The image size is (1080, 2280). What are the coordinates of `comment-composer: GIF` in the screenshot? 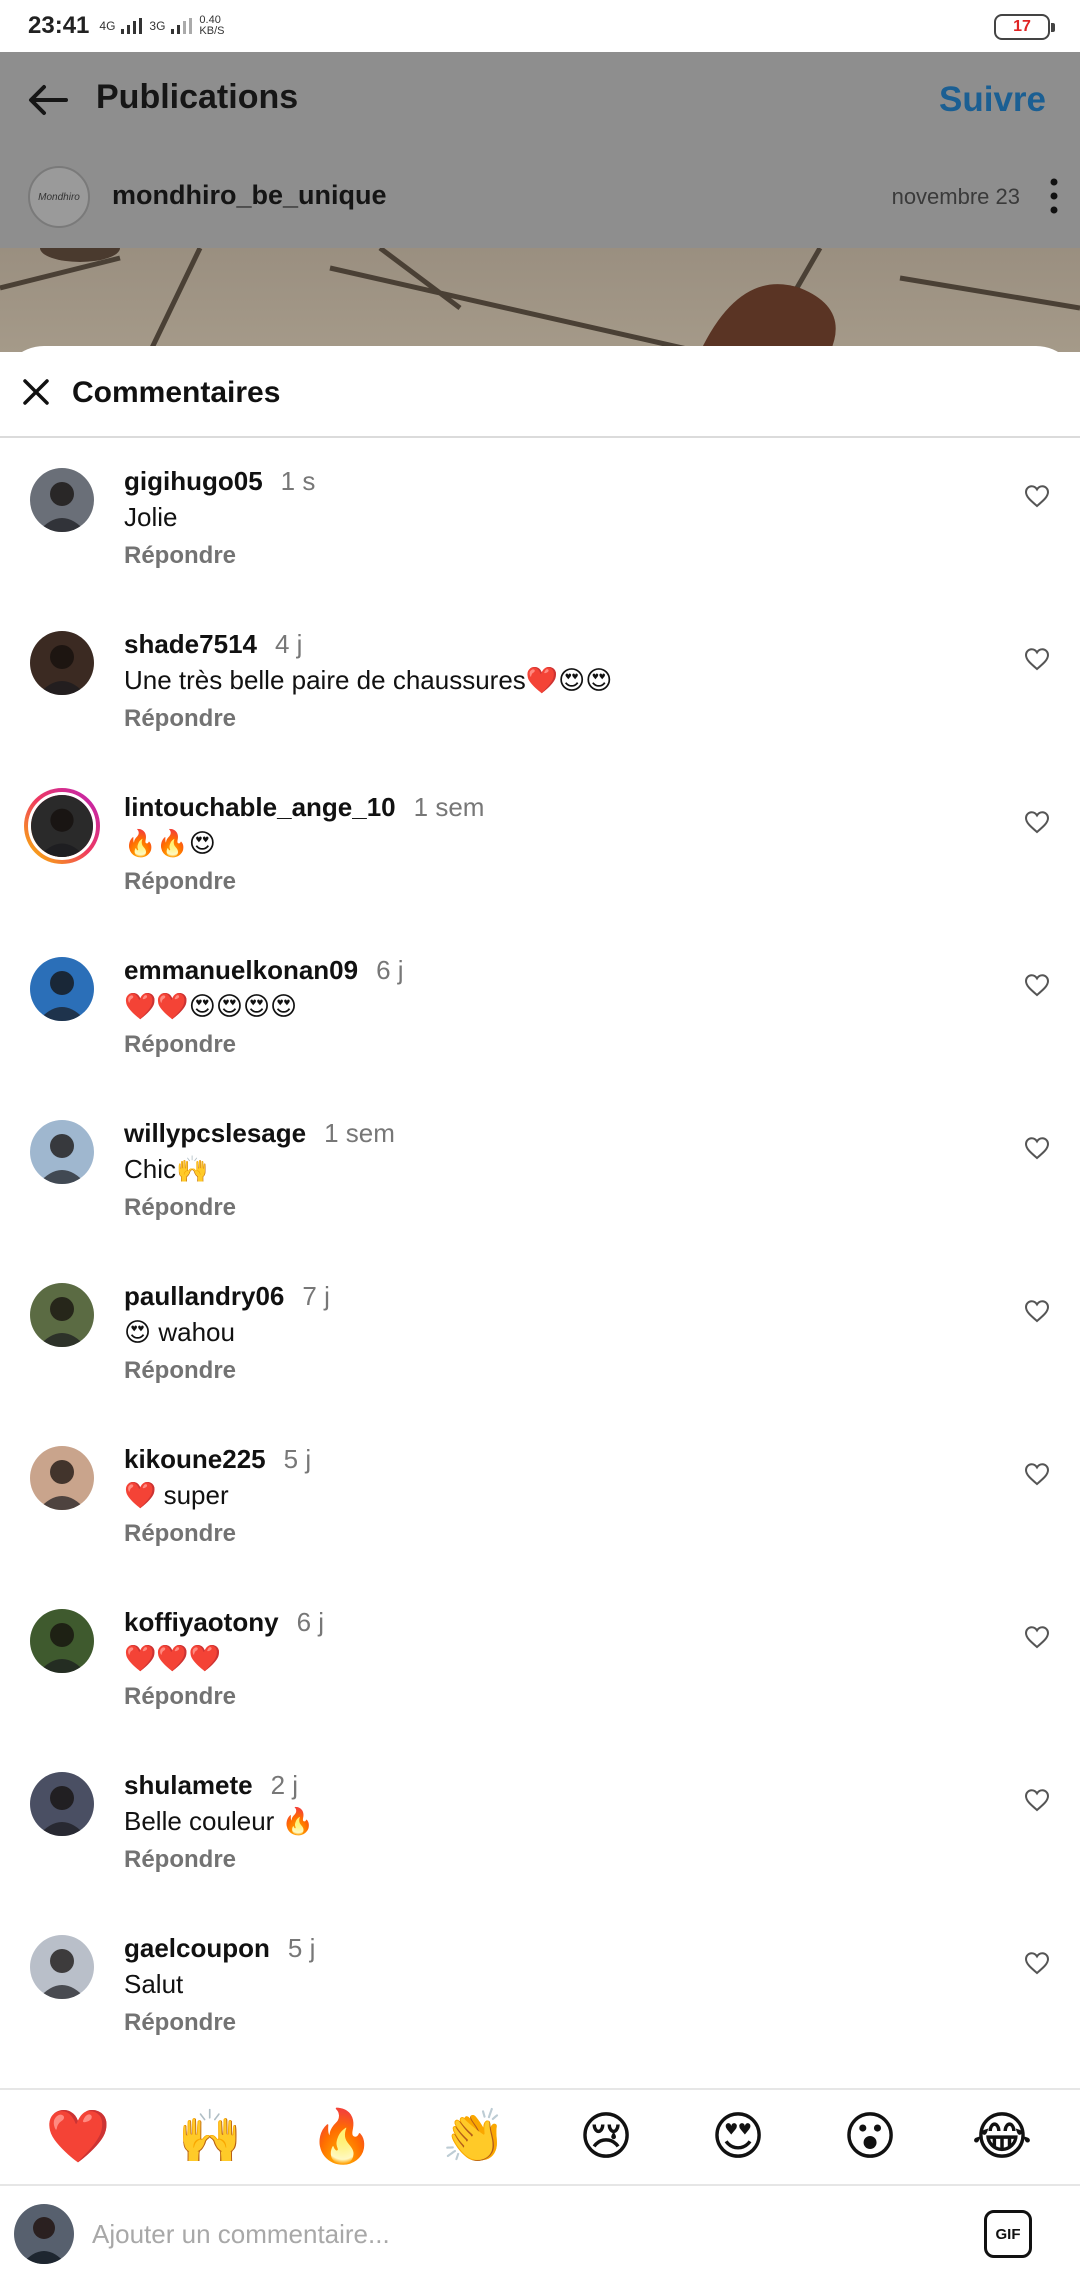 It's located at (540, 2232).